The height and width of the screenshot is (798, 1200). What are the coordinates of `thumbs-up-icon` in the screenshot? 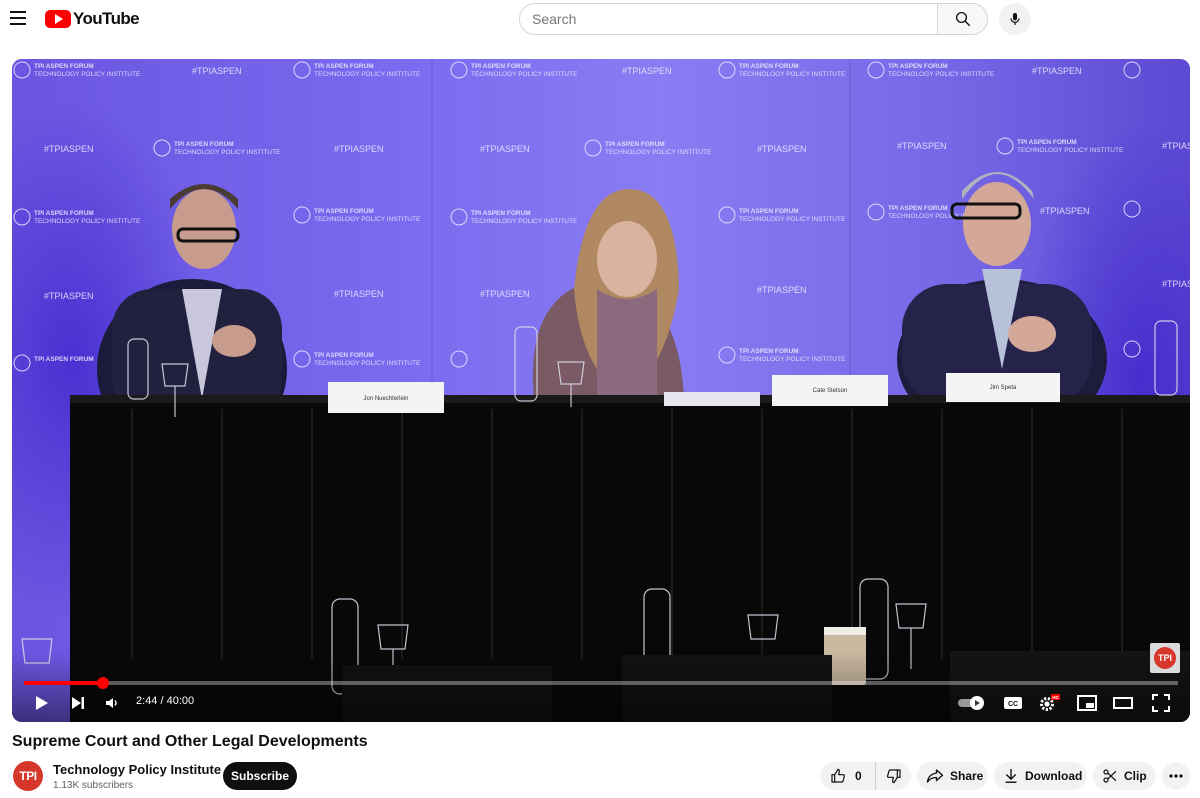 It's located at (838, 775).